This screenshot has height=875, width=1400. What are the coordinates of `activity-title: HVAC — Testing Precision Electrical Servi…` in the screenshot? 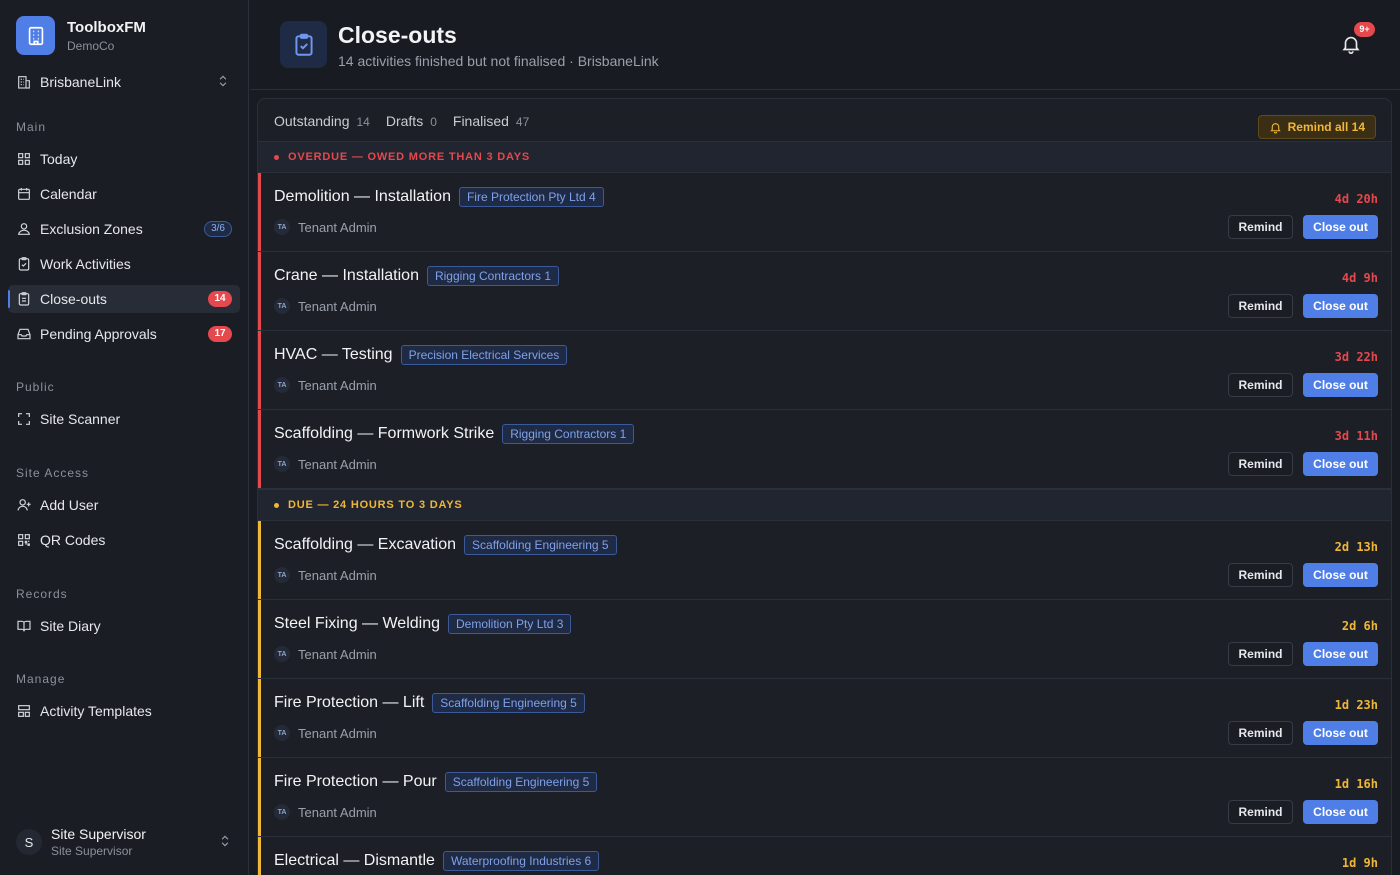 It's located at (421, 355).